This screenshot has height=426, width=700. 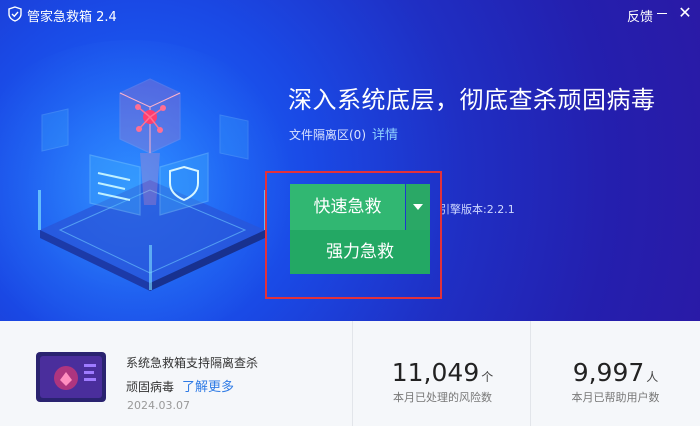 I want to click on stat-label: 本月已处理的风险数, so click(x=442, y=397).